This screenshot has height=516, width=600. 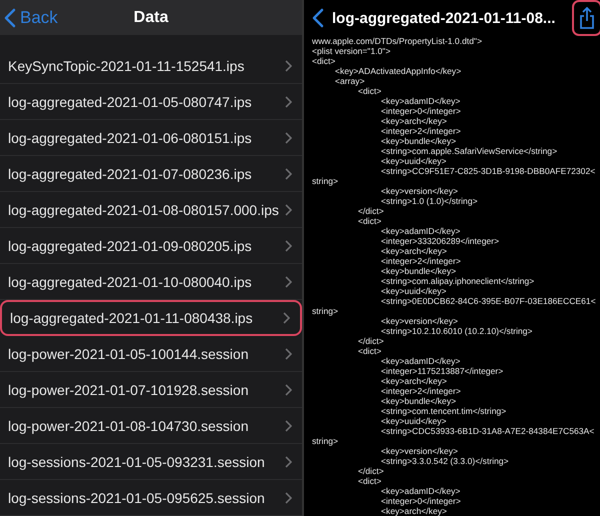 What do you see at coordinates (429, 201) in the screenshot?
I see `code-line: <string>1.0 (1.0)</string>` at bounding box center [429, 201].